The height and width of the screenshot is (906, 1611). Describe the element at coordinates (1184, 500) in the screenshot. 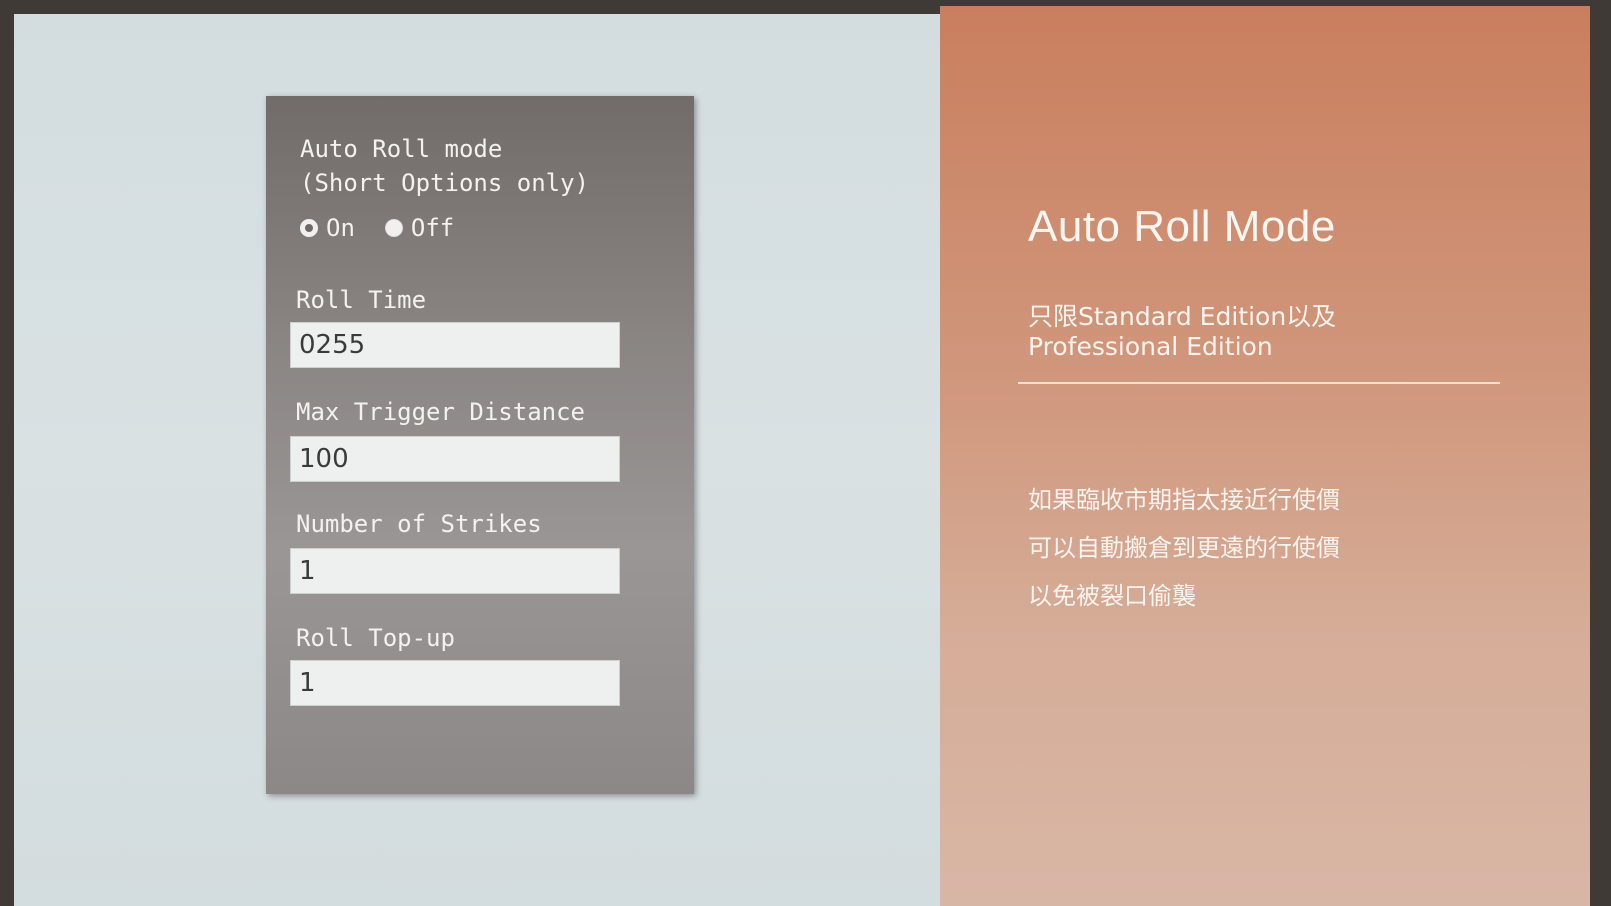

I see `info-line: 如果臨收市期指太接近行使價` at that location.